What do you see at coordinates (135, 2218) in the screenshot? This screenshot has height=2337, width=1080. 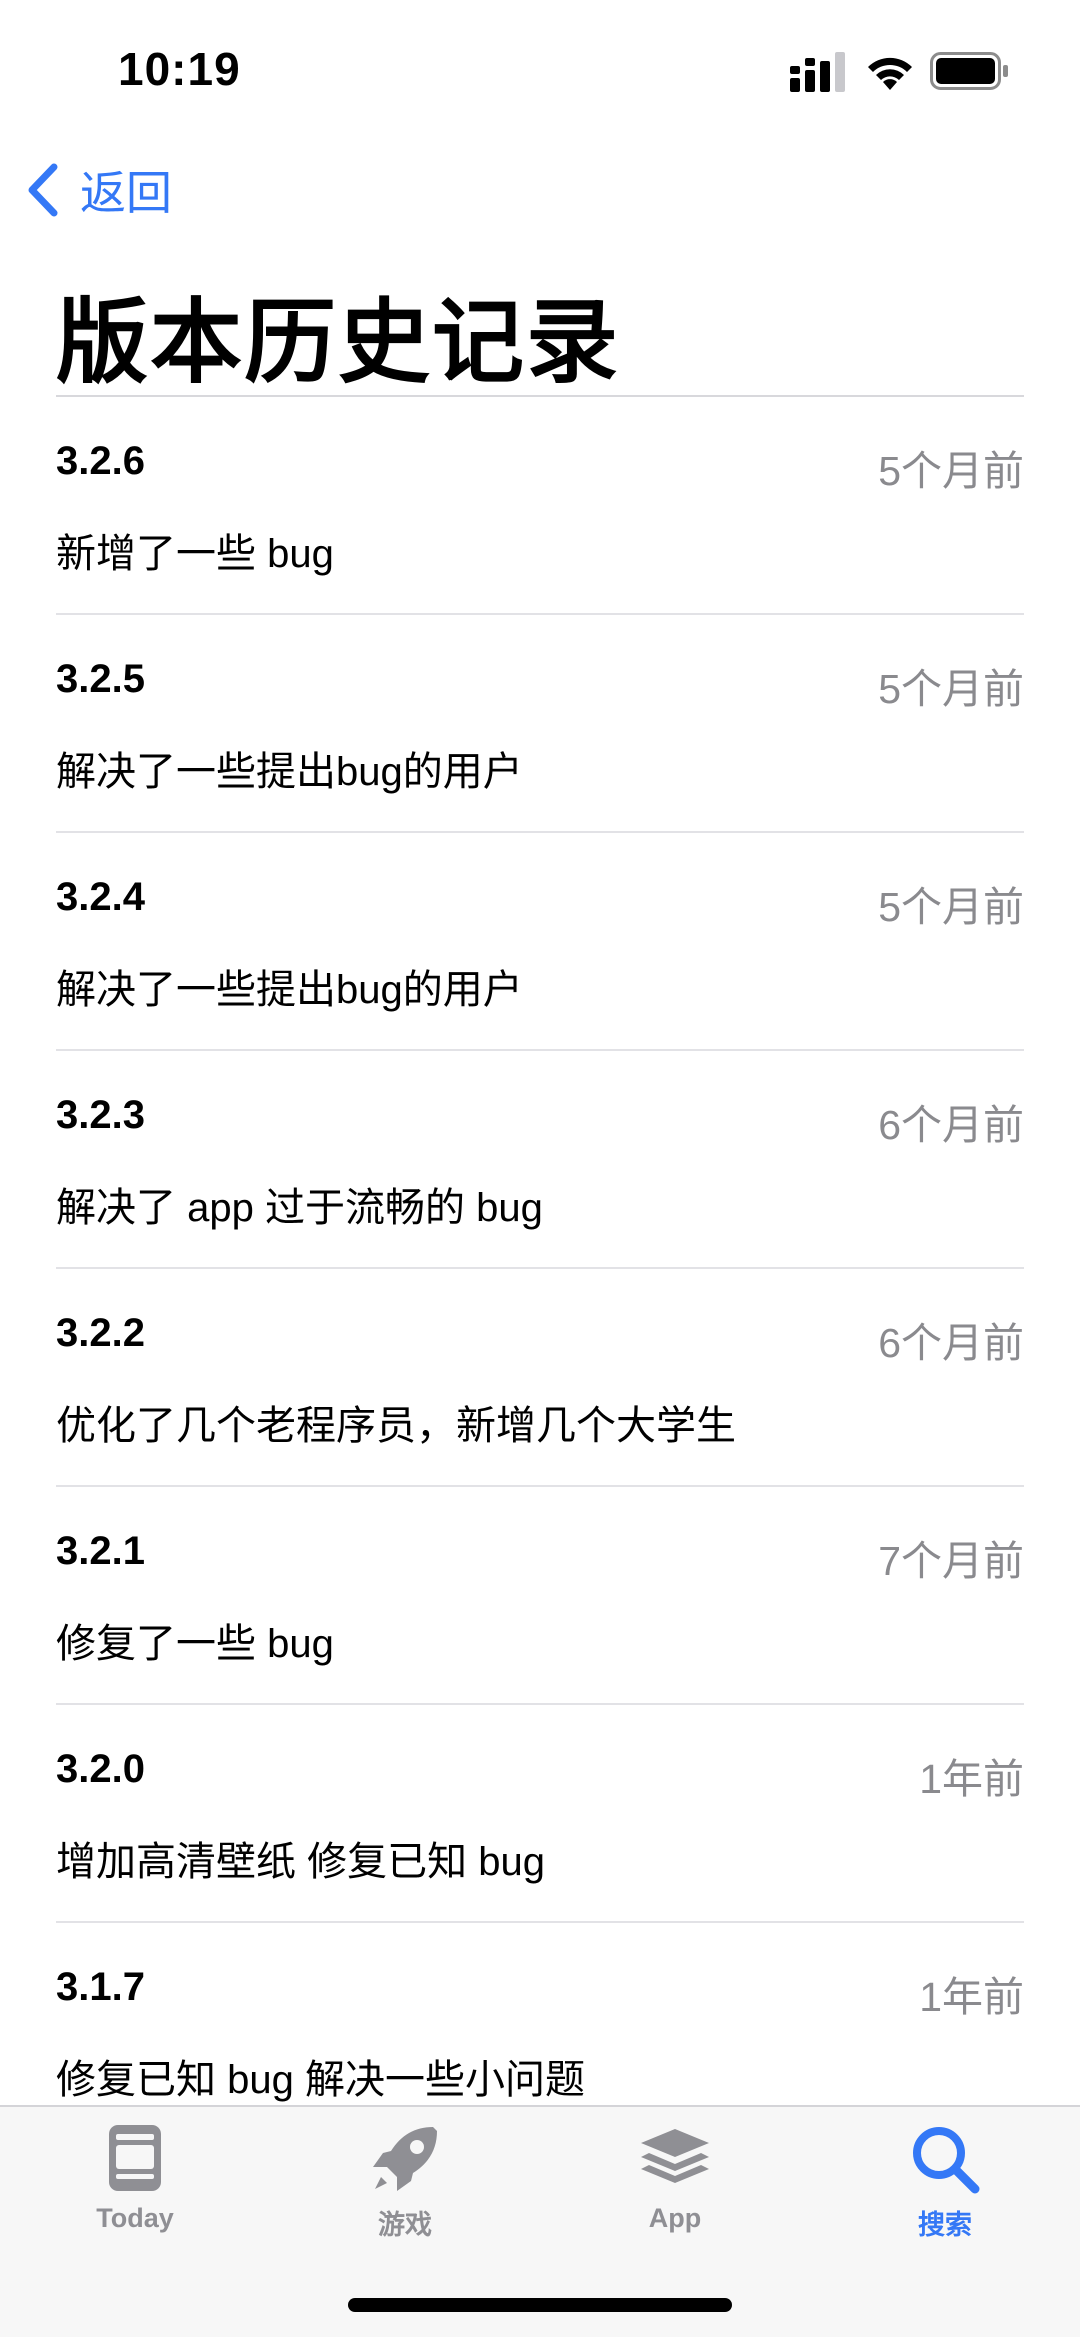 I see `tab-label: Today` at bounding box center [135, 2218].